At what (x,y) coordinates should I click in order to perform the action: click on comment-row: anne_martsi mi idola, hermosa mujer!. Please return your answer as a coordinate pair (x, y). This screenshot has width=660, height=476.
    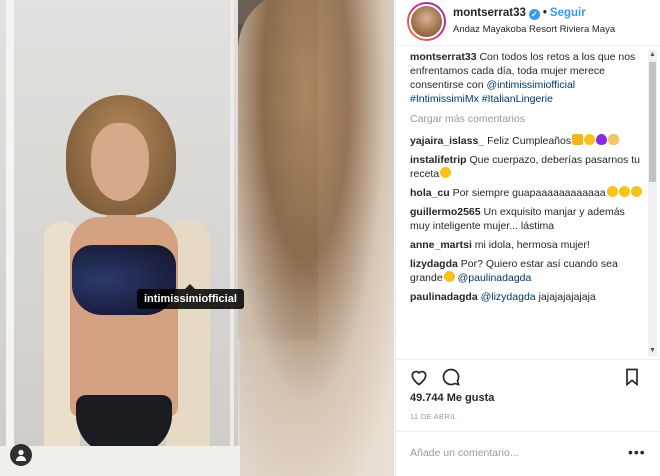
    Looking at the image, I should click on (528, 245).